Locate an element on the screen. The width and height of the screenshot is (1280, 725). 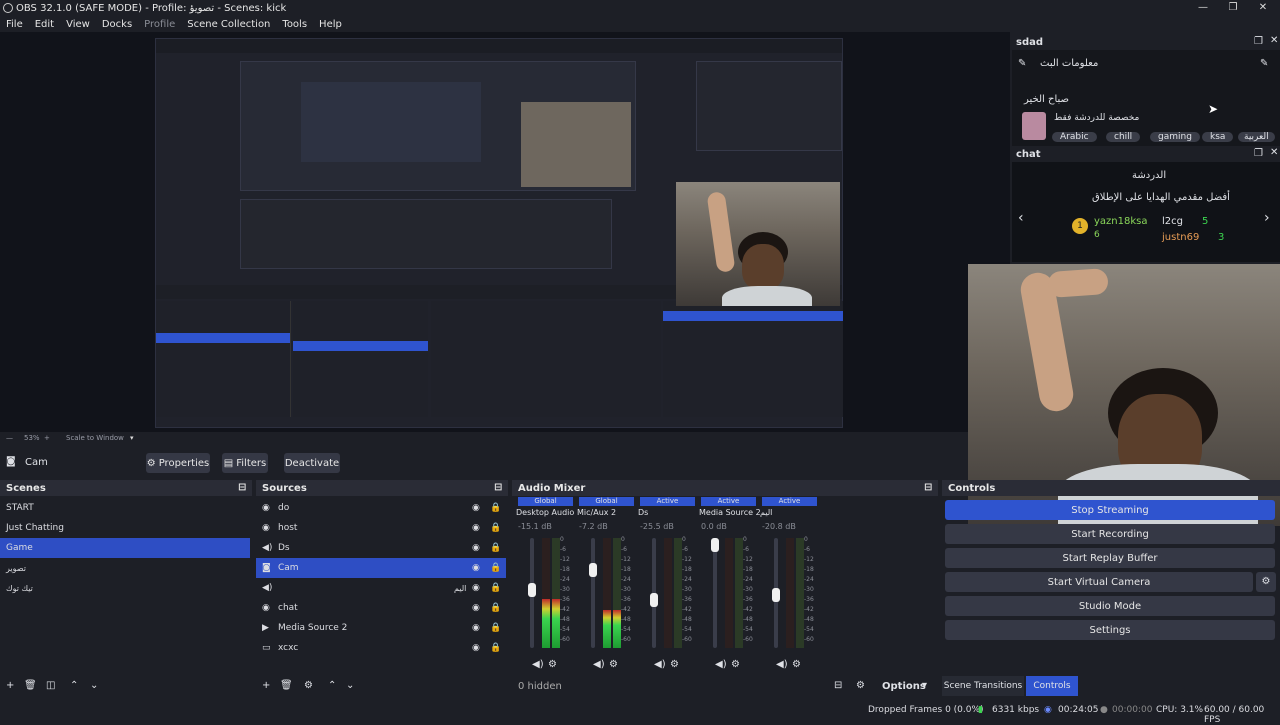
menu-view: View is located at coordinates (78, 24).